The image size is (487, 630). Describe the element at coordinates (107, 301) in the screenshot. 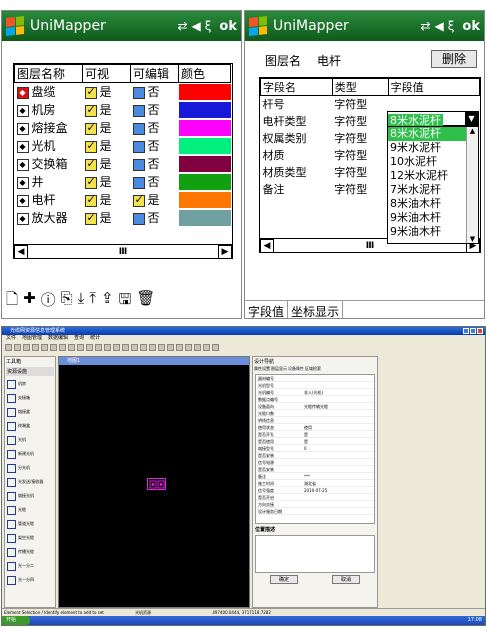

I see `upload-icon: ⇪` at that location.